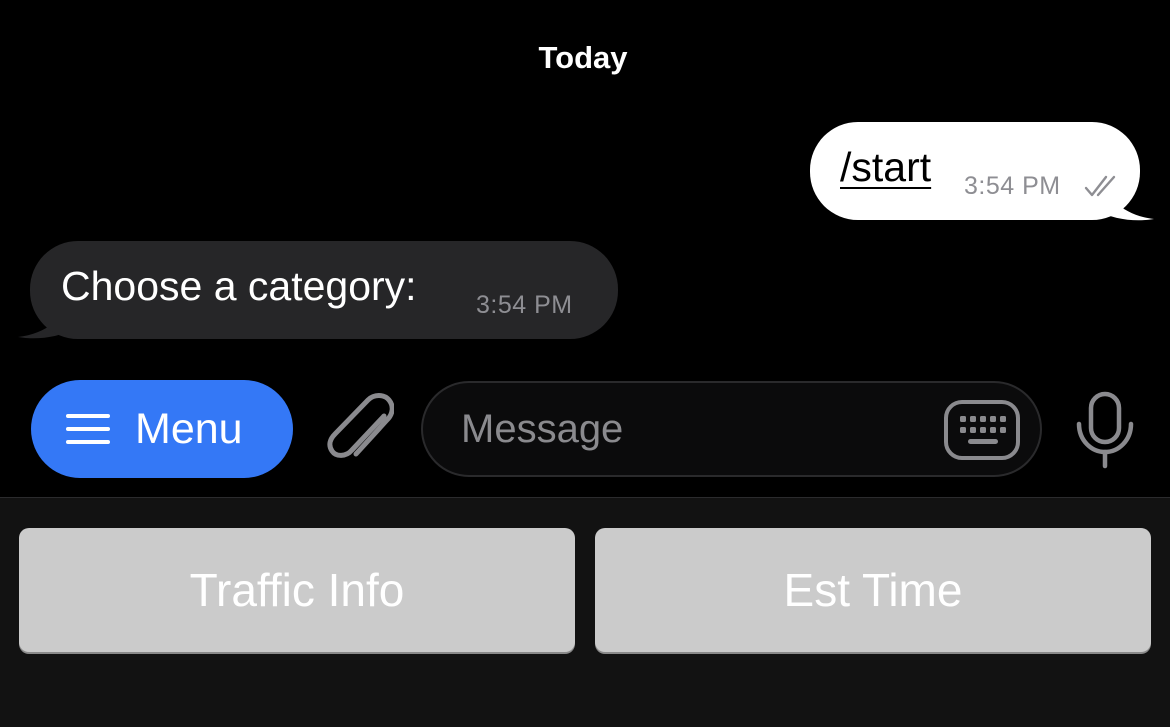 This screenshot has height=727, width=1170. Describe the element at coordinates (885, 167) in the screenshot. I see `message-text-start-command: /start` at that location.